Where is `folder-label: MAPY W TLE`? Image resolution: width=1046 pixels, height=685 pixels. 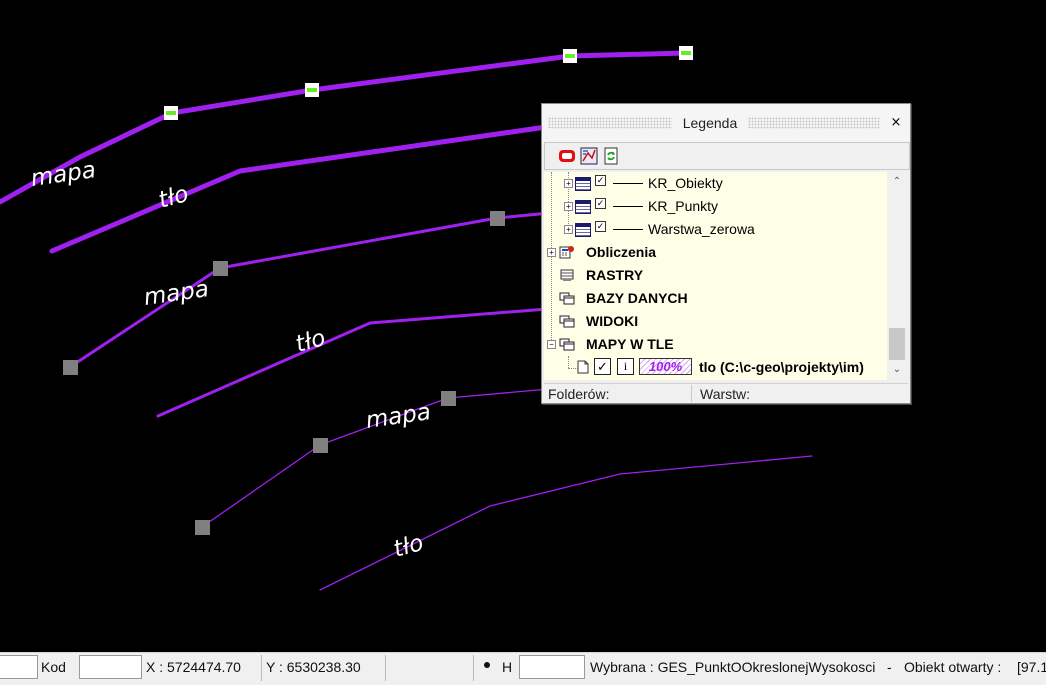
folder-label: MAPY W TLE is located at coordinates (630, 344).